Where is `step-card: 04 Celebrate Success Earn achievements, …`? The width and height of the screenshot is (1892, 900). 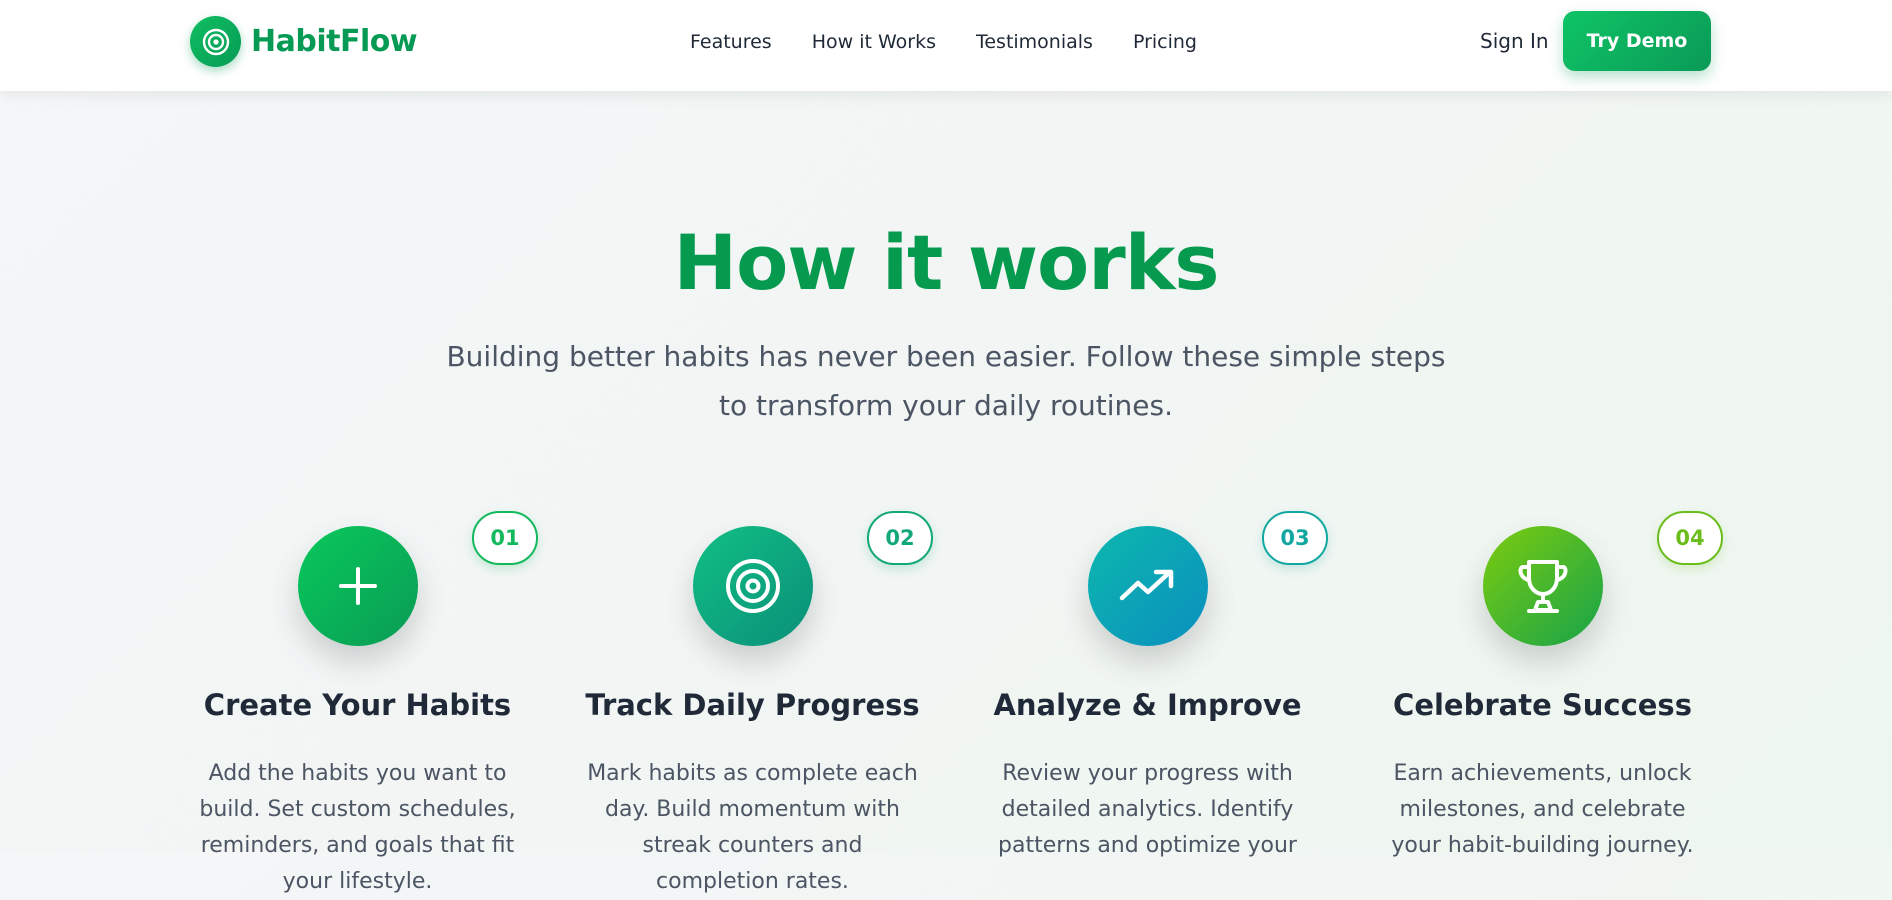 step-card: 04 Celebrate Success Earn achievements, … is located at coordinates (1542, 683).